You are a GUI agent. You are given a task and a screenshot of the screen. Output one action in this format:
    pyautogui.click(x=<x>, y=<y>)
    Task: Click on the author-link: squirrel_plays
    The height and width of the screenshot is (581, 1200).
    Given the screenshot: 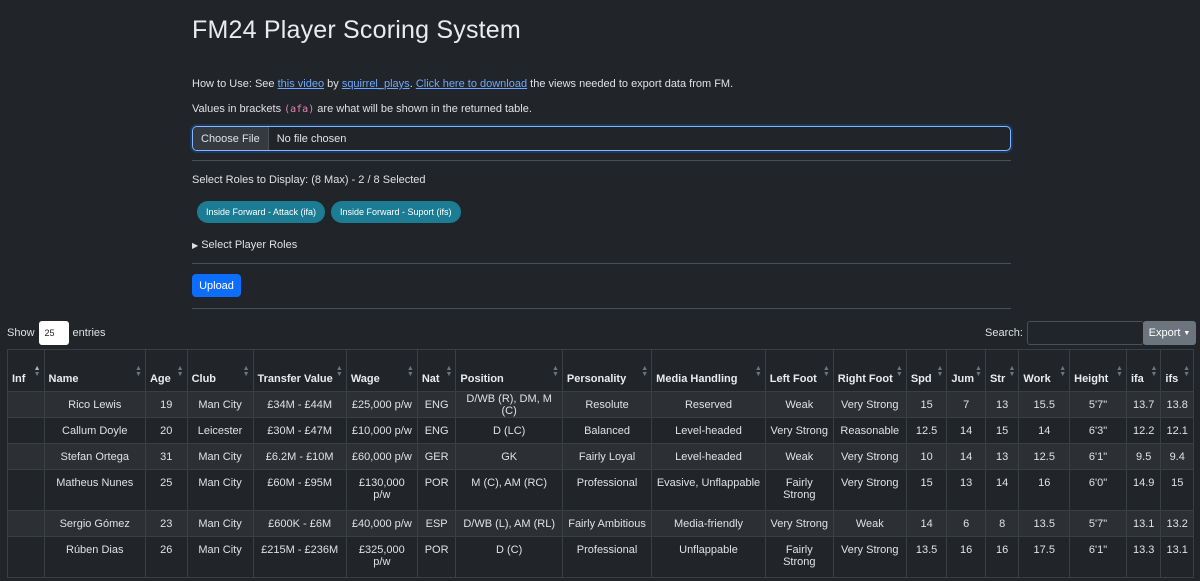 What is the action you would take?
    pyautogui.click(x=376, y=84)
    